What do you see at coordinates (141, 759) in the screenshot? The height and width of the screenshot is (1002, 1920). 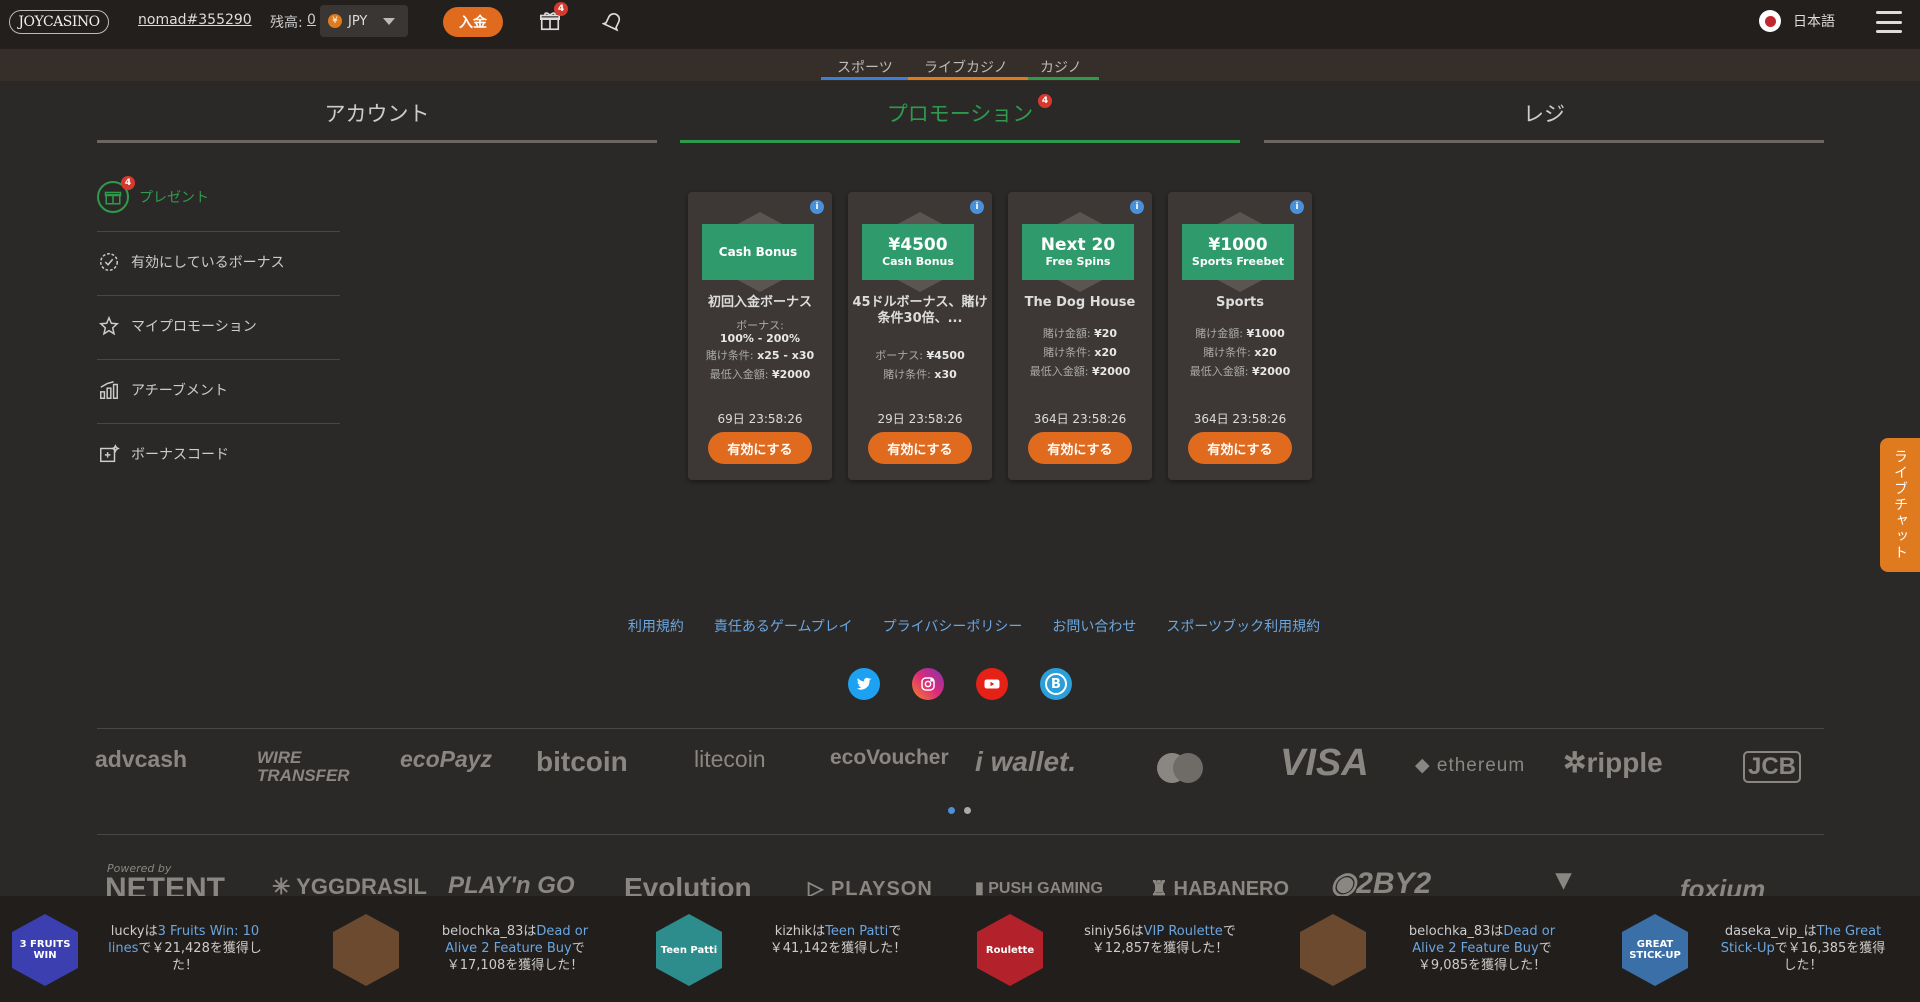 I see `advcash-logo: advcash` at bounding box center [141, 759].